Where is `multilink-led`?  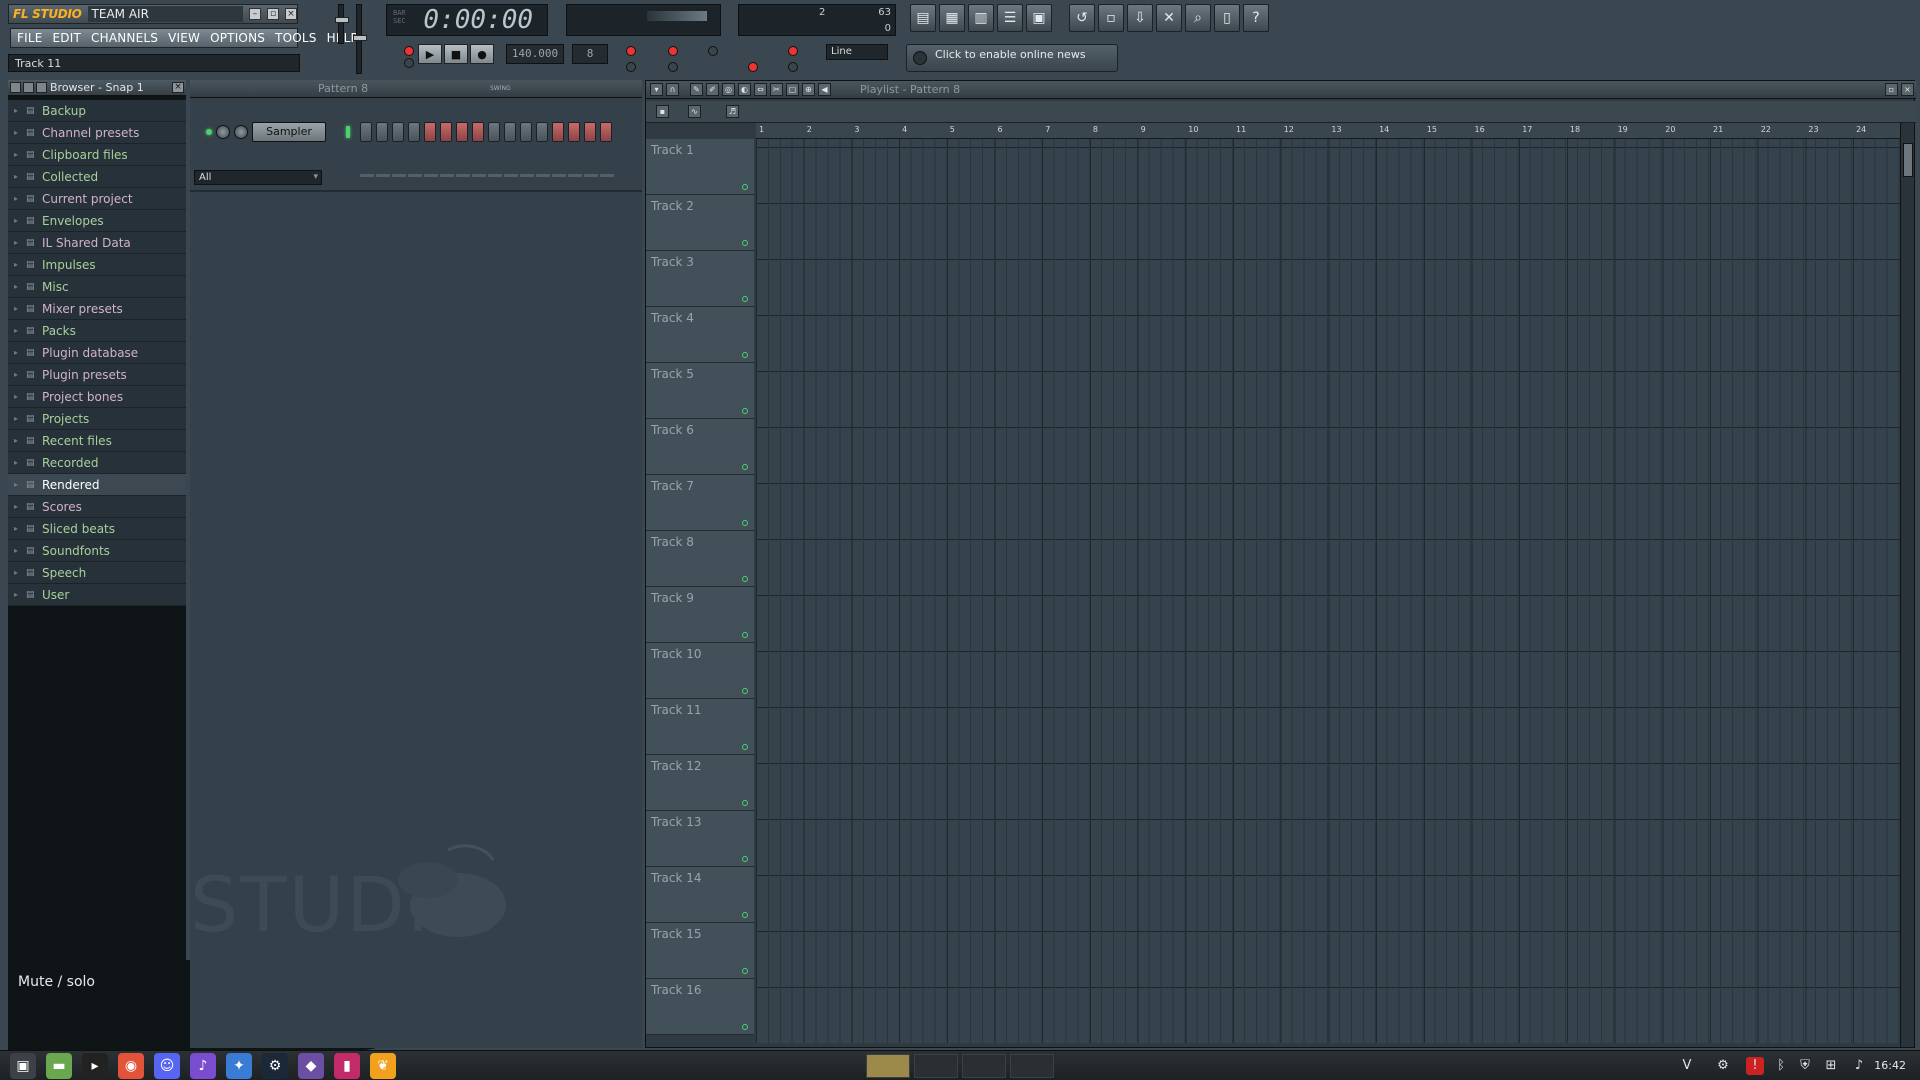 multilink-led is located at coordinates (793, 67).